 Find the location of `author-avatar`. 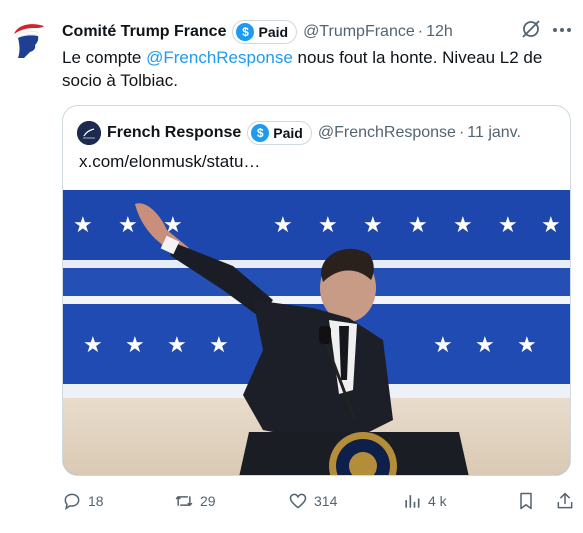

author-avatar is located at coordinates (30, 38).